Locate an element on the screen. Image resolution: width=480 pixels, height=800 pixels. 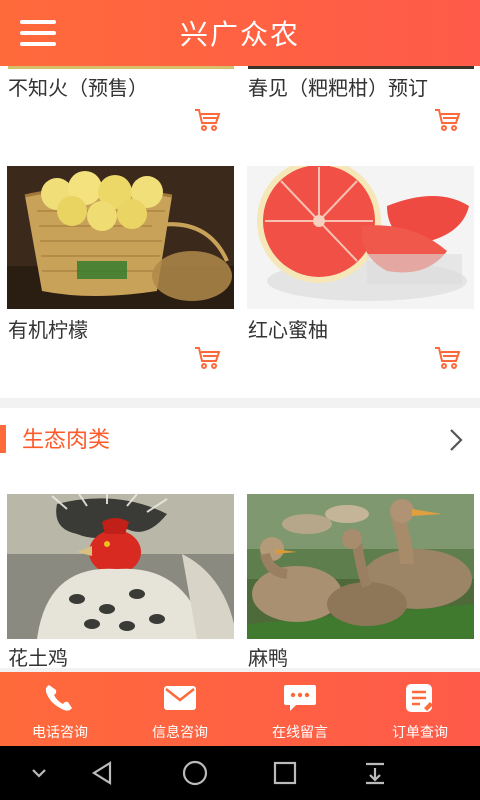
menu-icon is located at coordinates (38, 33).